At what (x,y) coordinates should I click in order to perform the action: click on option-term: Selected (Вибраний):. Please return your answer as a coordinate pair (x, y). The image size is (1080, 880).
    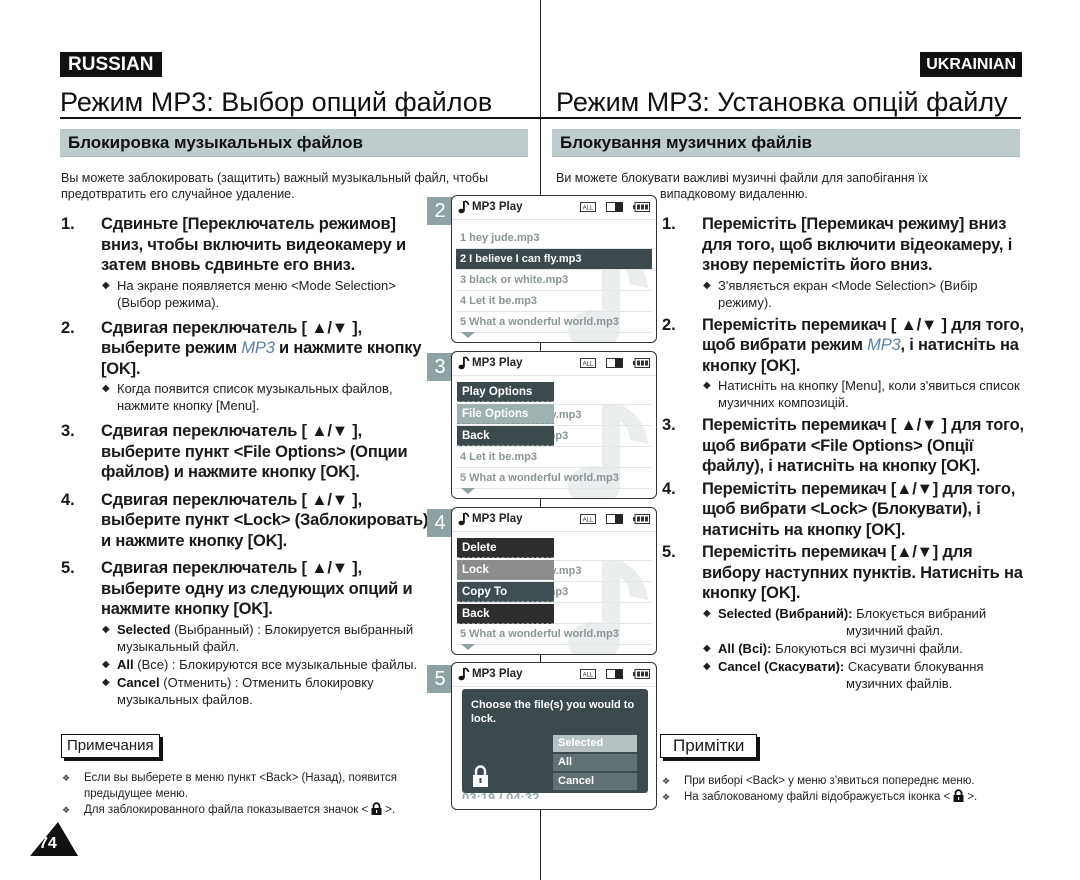
    Looking at the image, I should click on (785, 613).